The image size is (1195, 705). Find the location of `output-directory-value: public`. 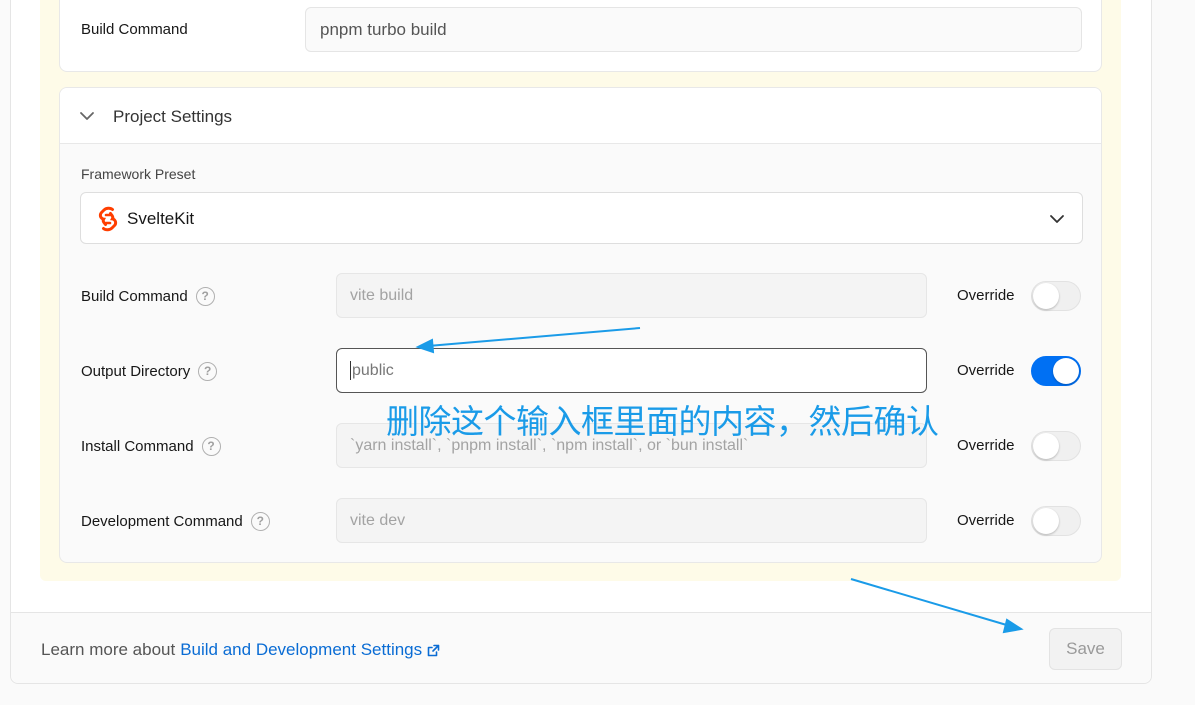

output-directory-value: public is located at coordinates (373, 370).